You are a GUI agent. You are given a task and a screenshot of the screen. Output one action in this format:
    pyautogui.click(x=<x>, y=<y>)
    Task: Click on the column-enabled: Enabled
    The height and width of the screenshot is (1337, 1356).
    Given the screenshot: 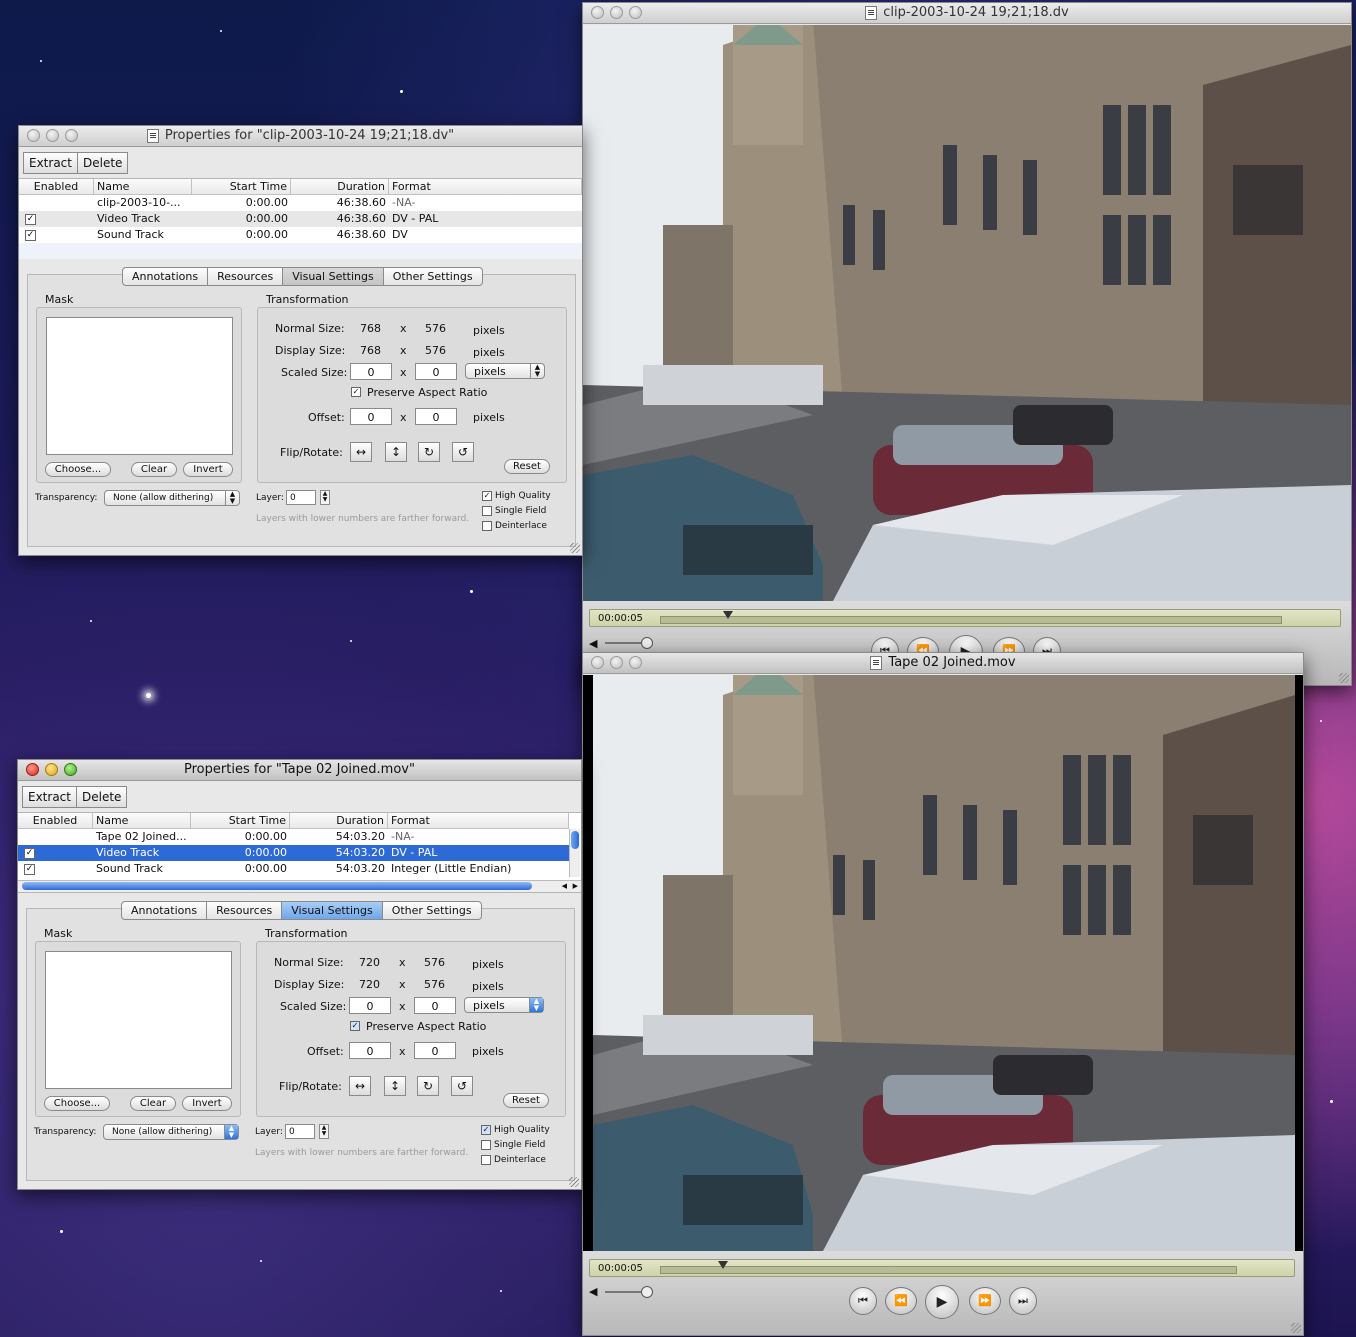 What is the action you would take?
    pyautogui.click(x=55, y=820)
    